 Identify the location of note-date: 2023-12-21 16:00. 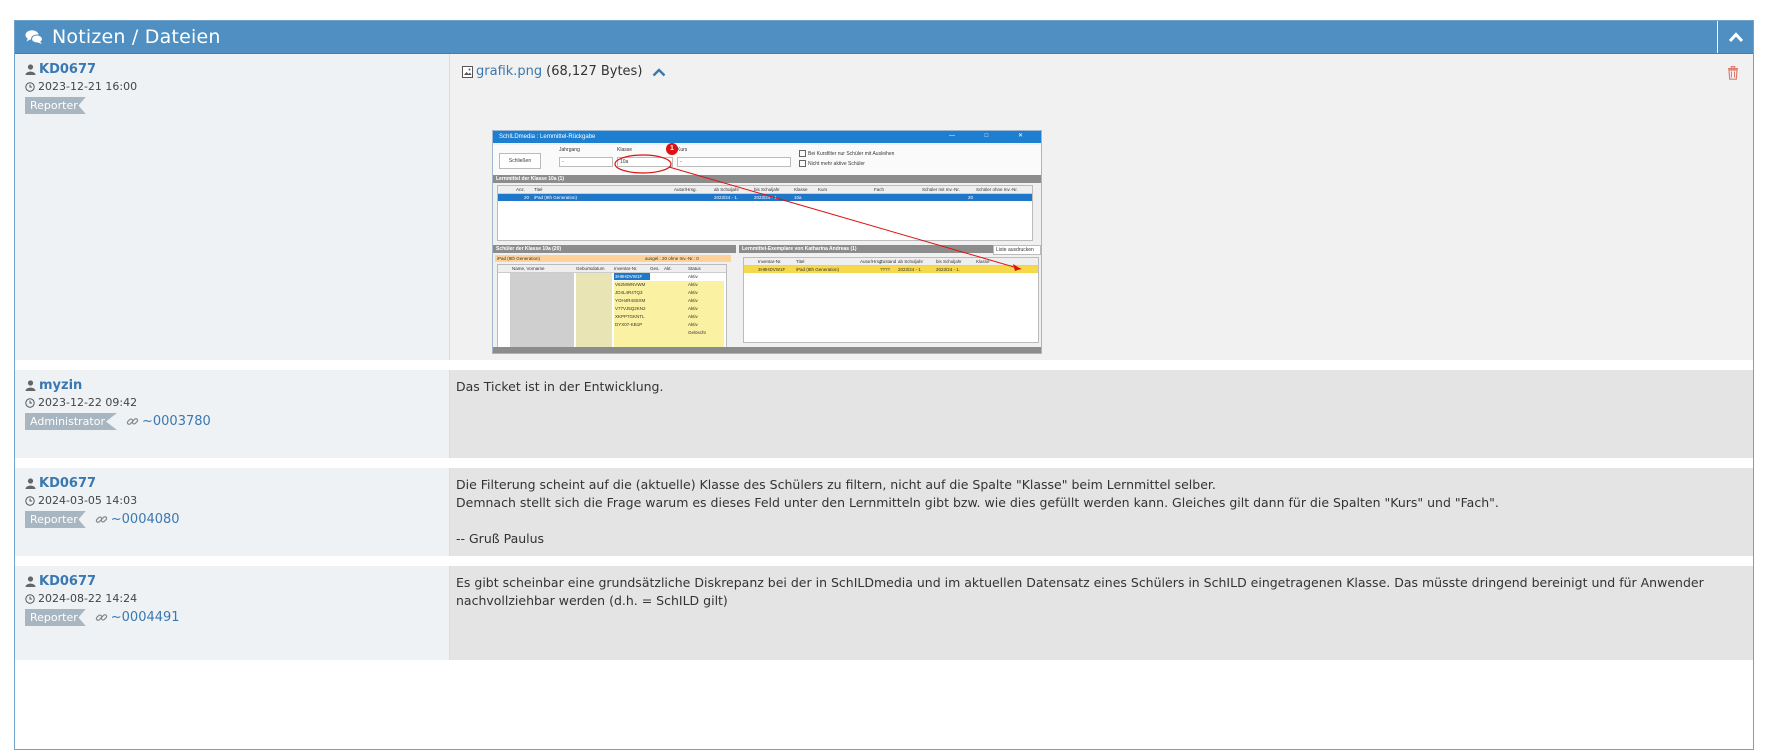
(232, 86).